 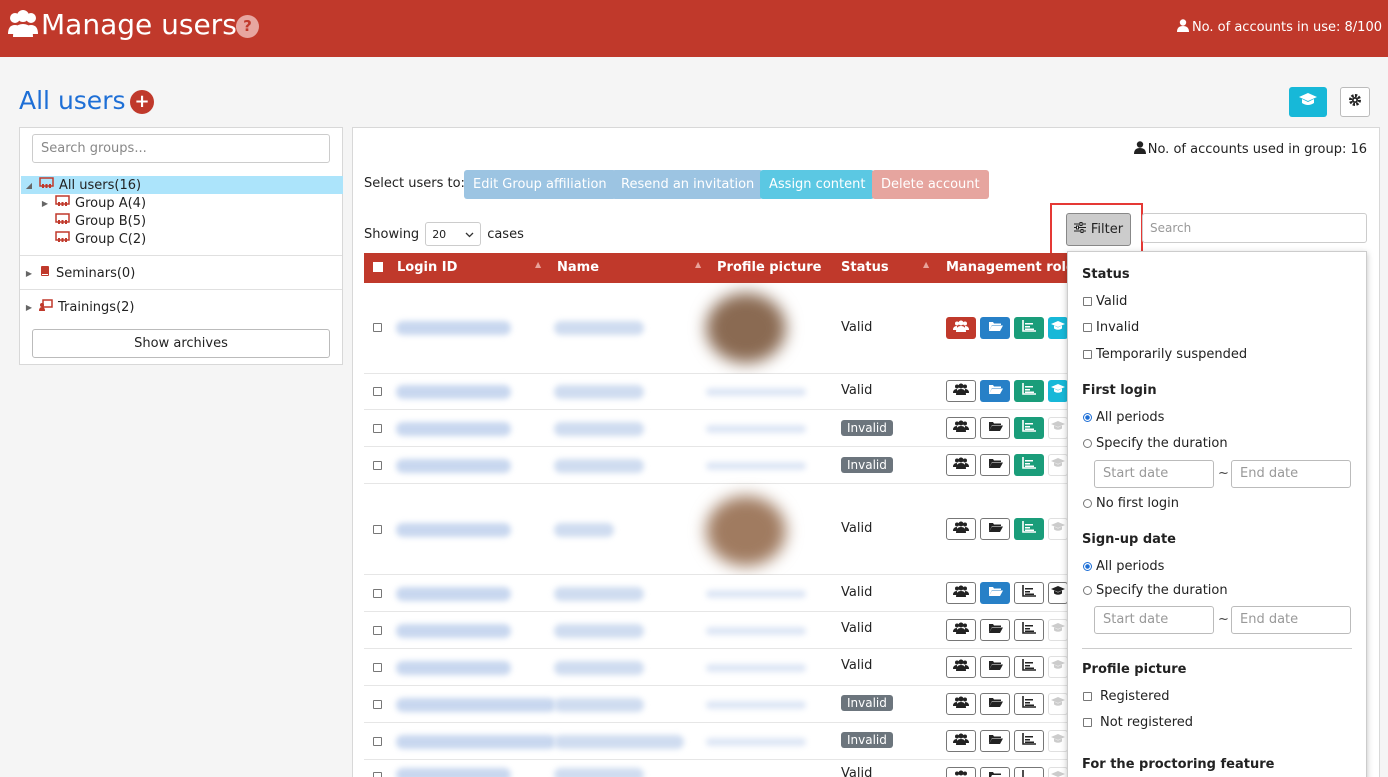 I want to click on column-login-id: Login ID, so click(x=427, y=267).